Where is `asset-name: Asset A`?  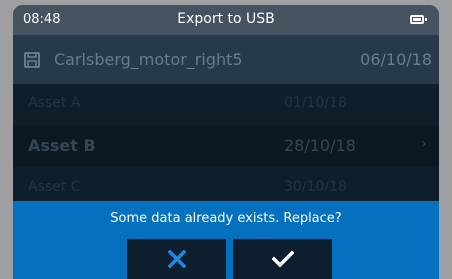
asset-name: Asset A is located at coordinates (54, 103).